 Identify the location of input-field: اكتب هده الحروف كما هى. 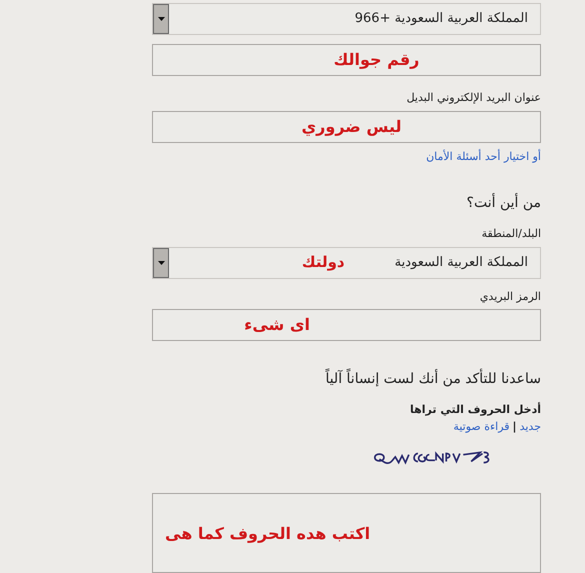
(346, 533).